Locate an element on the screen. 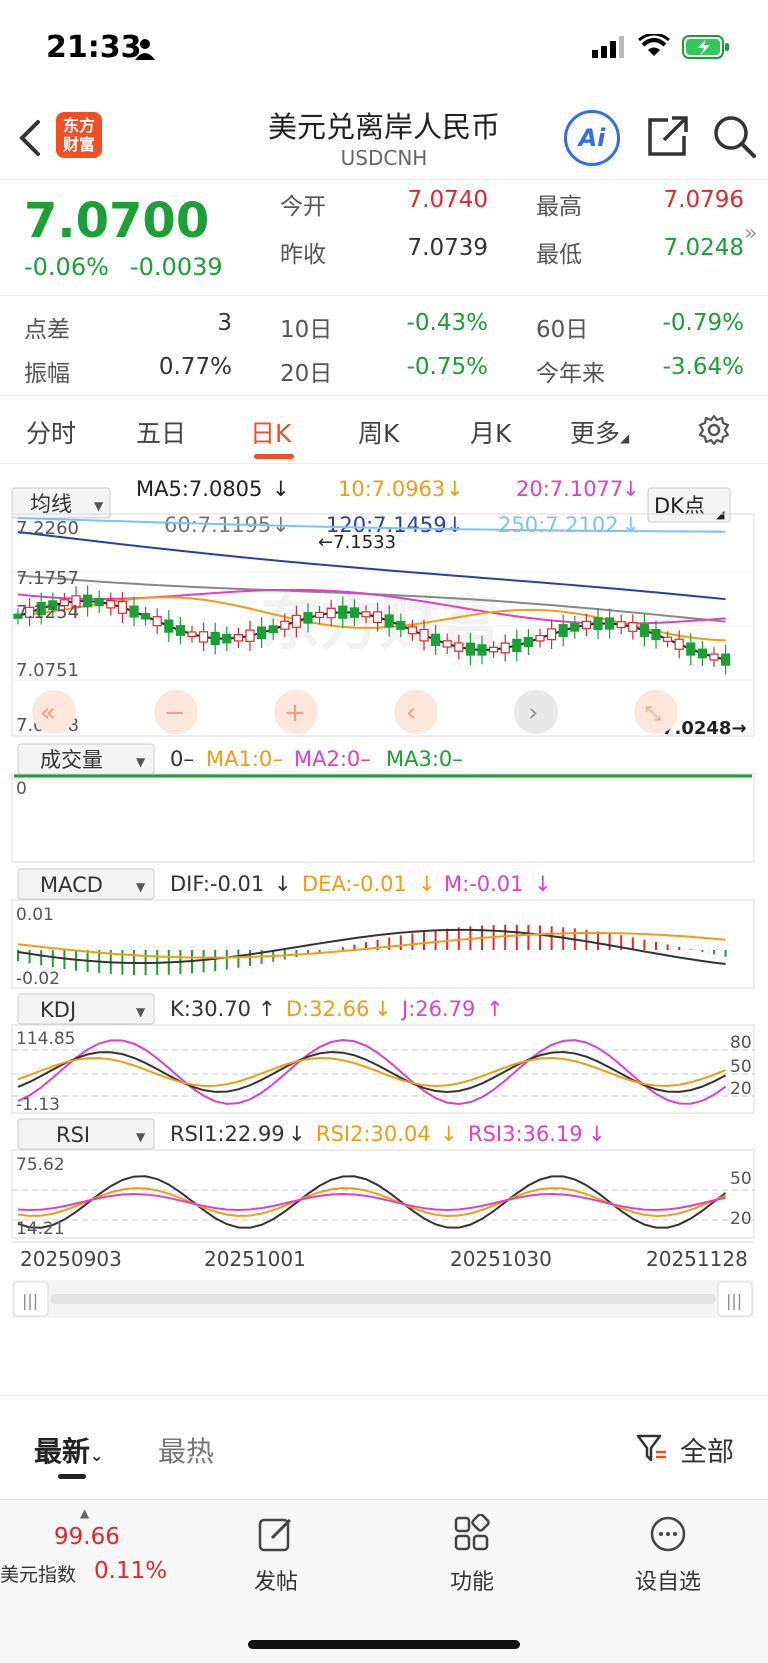  post-label: 发帖 is located at coordinates (275, 1582).